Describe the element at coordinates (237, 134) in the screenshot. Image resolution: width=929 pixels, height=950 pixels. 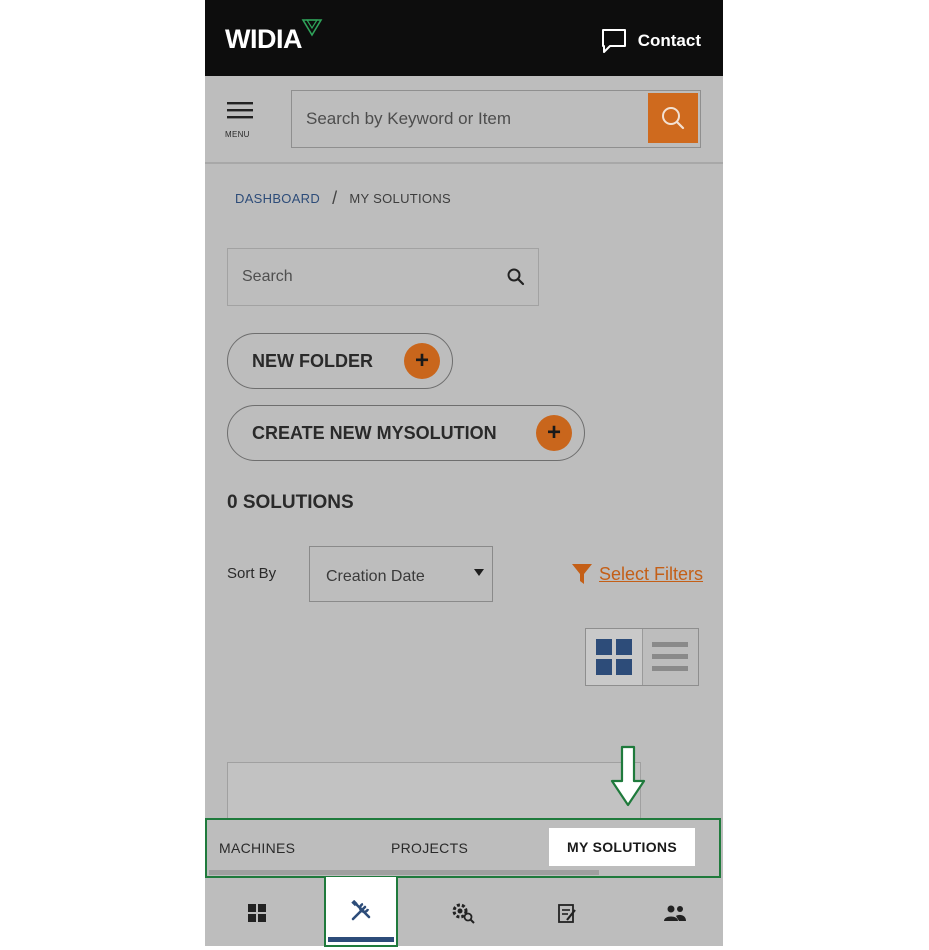
I see `menu-label: MENU` at that location.